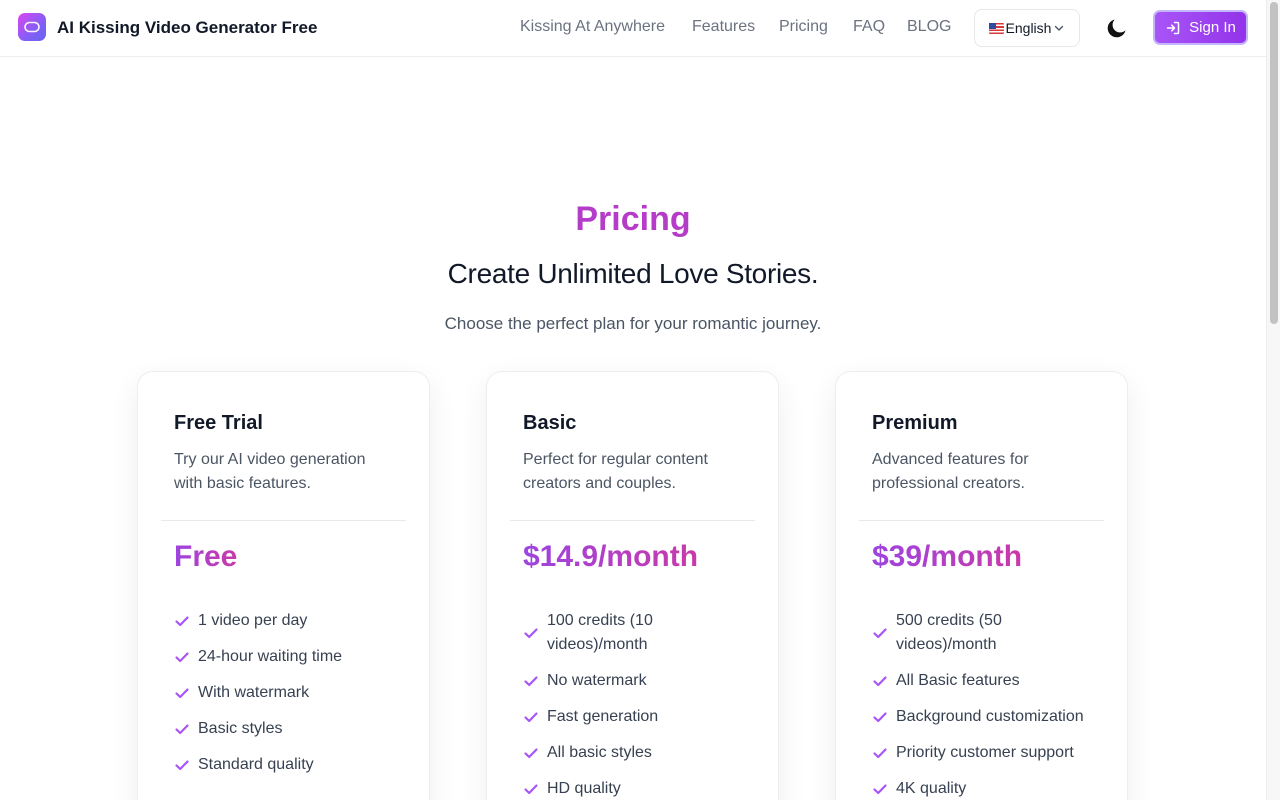 The image size is (1280, 800). Describe the element at coordinates (996, 28) in the screenshot. I see `us-flag-icon` at that location.